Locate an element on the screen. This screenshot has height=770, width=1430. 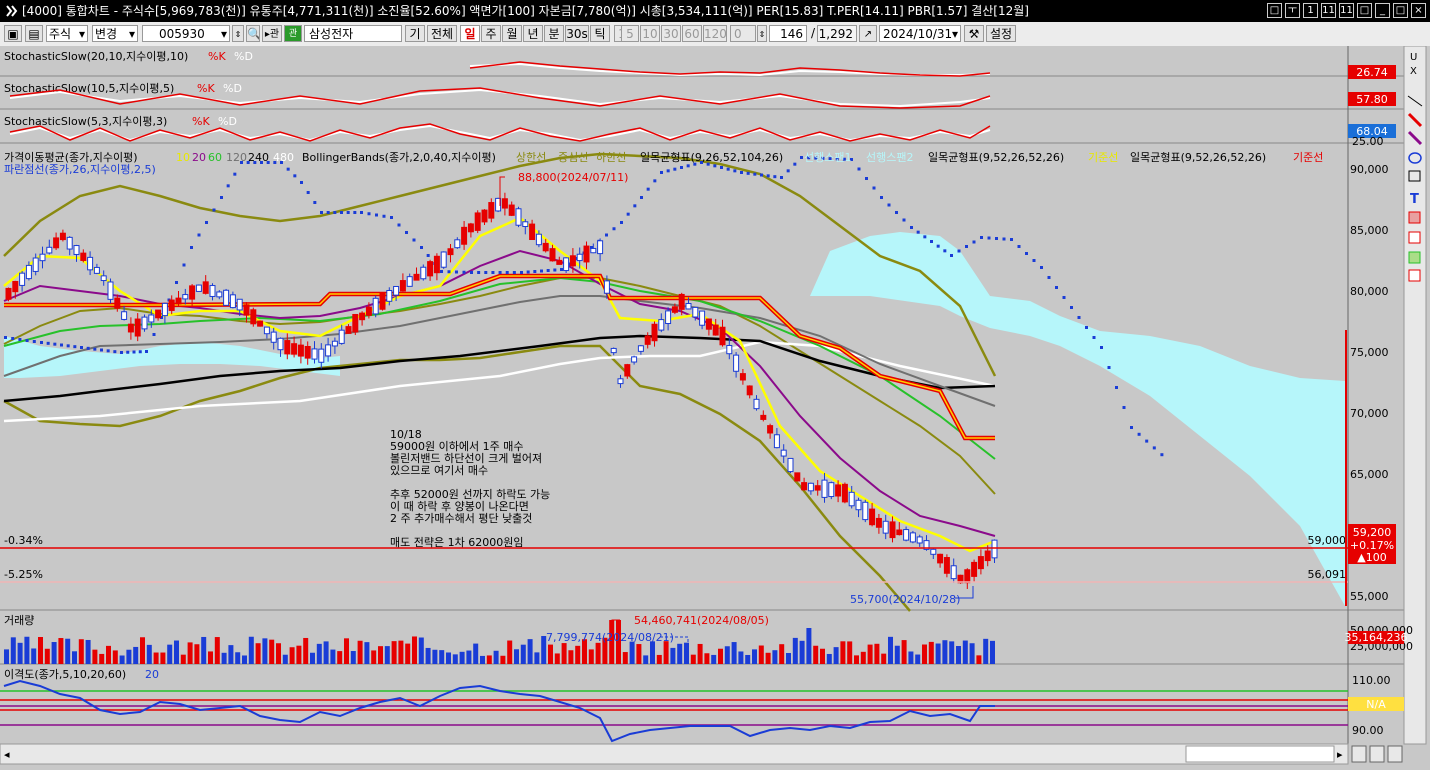
interval-10: 10 is located at coordinates (650, 33).